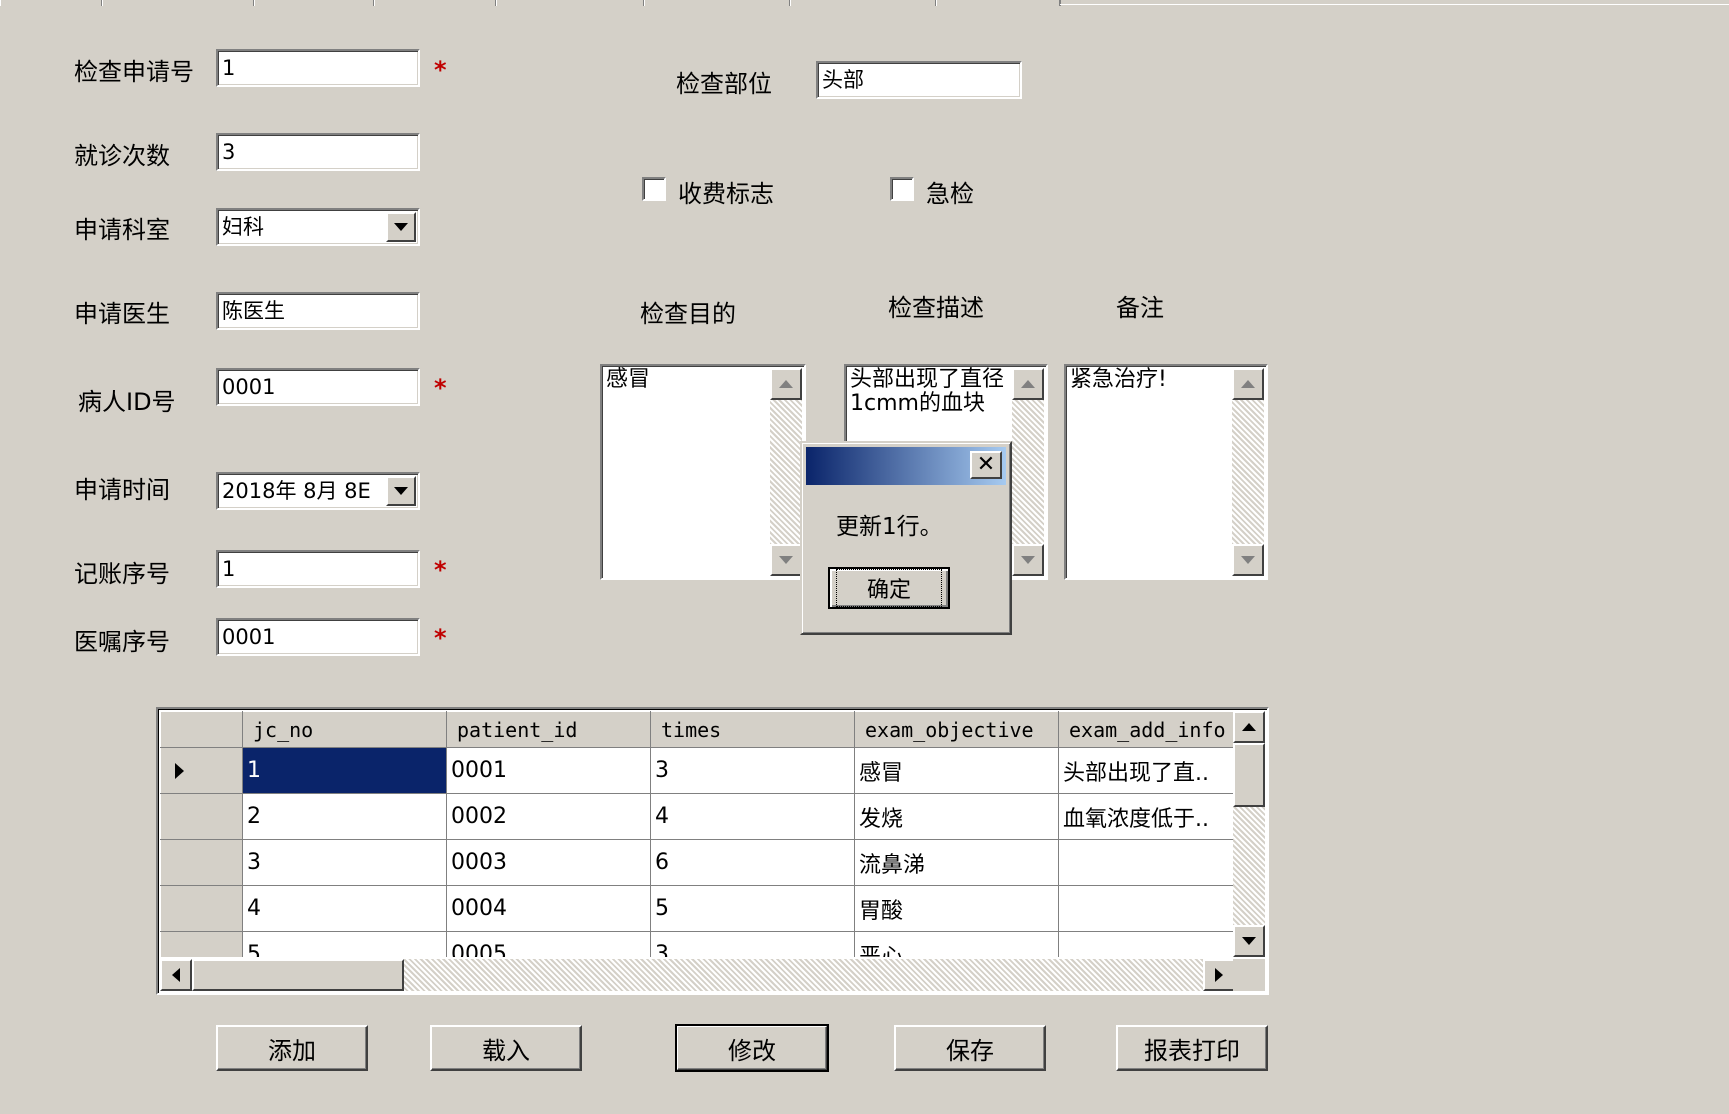 The image size is (1729, 1114). I want to click on table-cell: 6, so click(752, 862).